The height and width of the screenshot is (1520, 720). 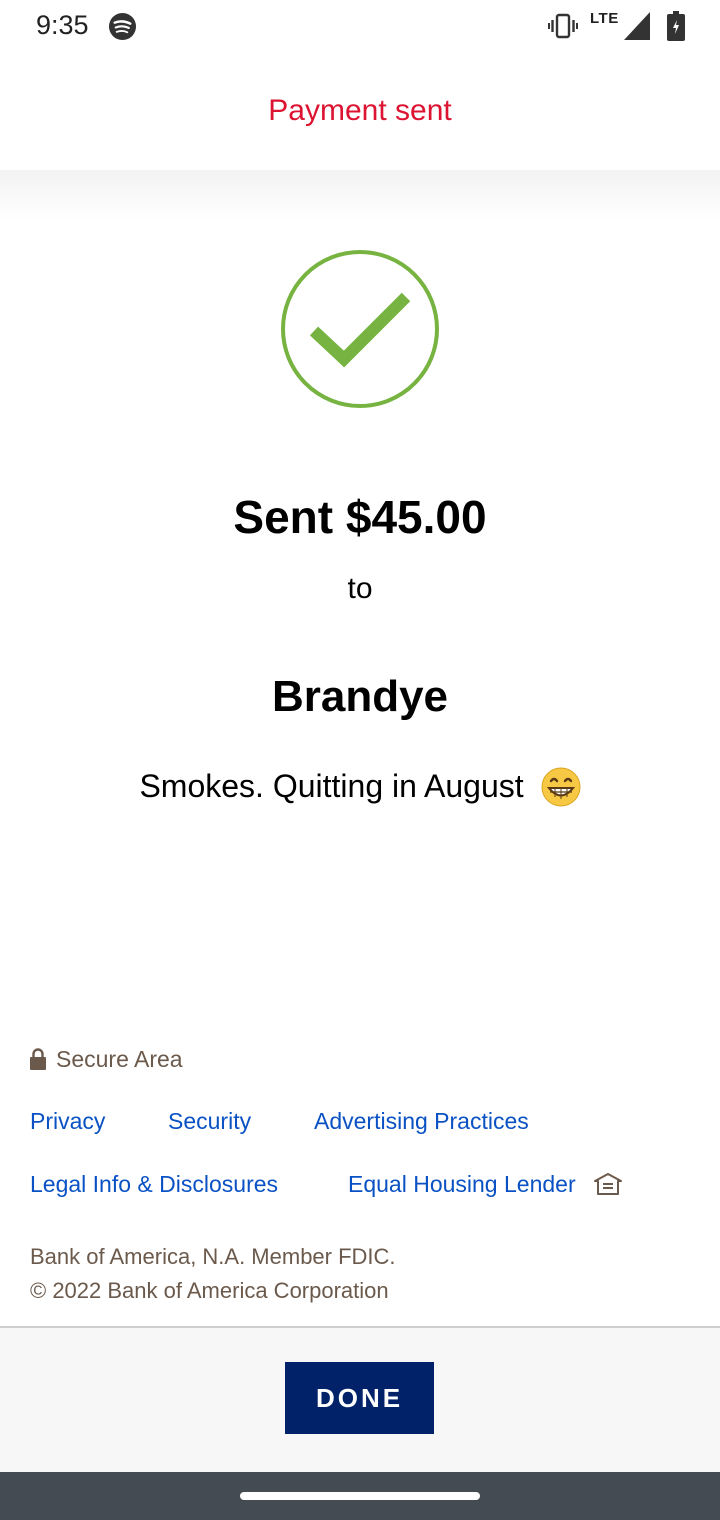 What do you see at coordinates (462, 1184) in the screenshot?
I see `equal-housing-lender-link: Equal Housing Lender` at bounding box center [462, 1184].